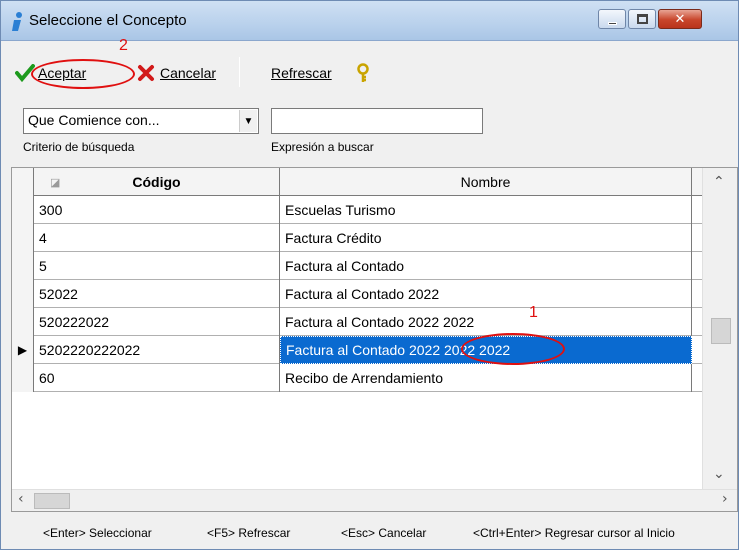 The width and height of the screenshot is (739, 550). I want to click on checkmark-icon, so click(25, 73).